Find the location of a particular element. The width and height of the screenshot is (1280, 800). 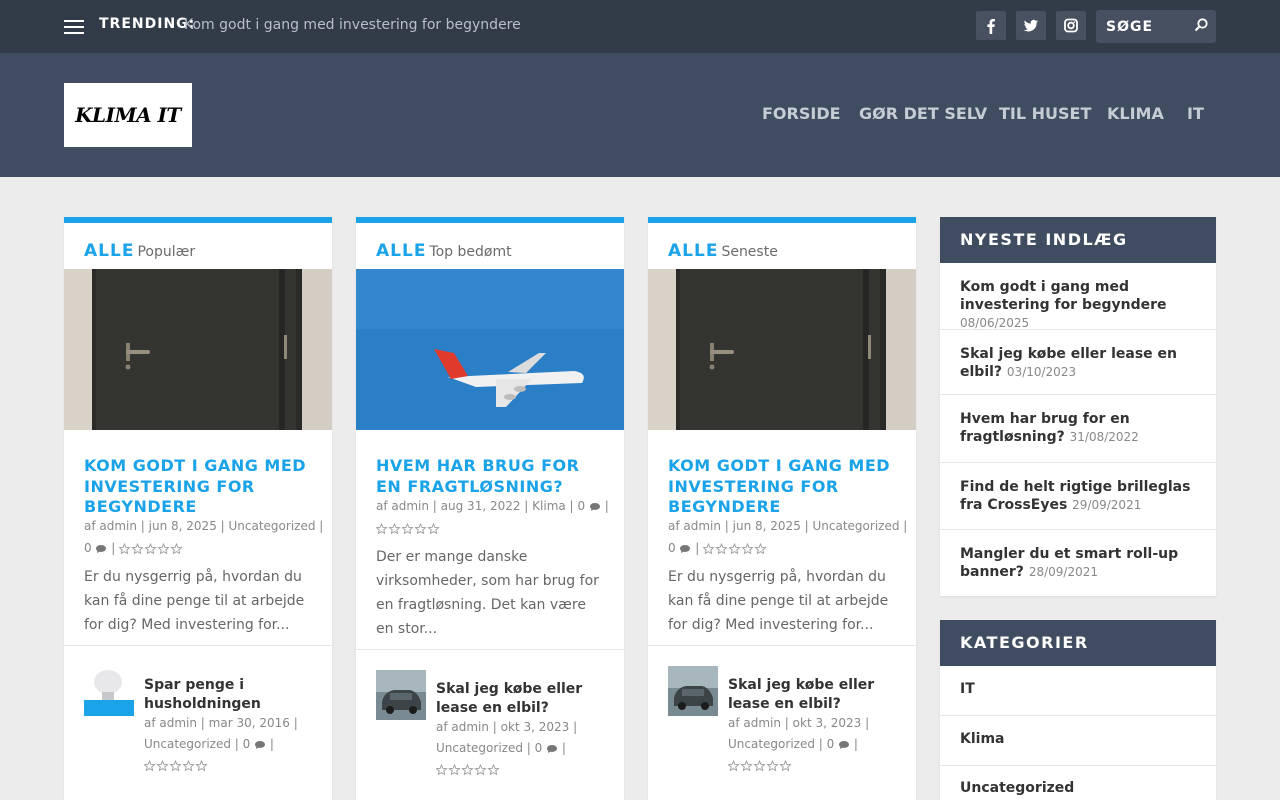

category-uncategorized: Uncategorized is located at coordinates (1017, 788).